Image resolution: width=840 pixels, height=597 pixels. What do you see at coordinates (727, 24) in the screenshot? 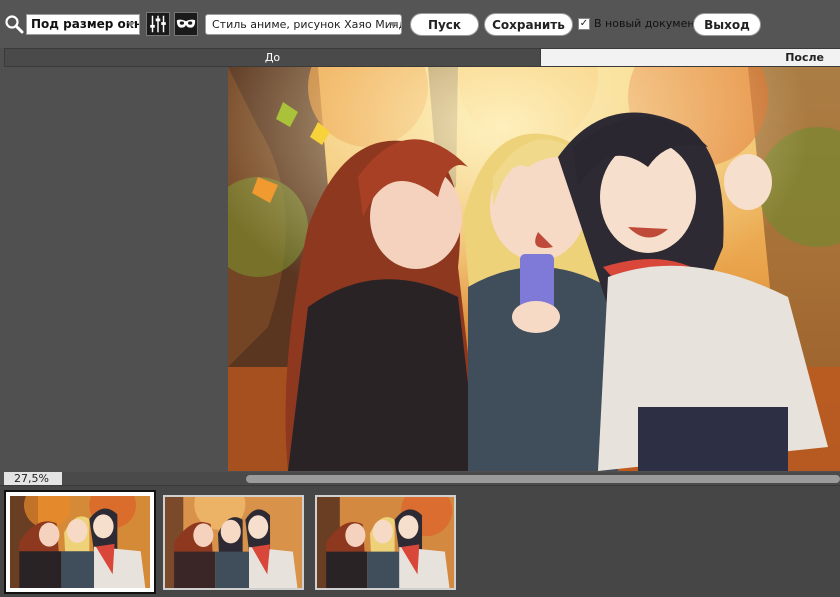
I see `exit-button: Выход` at bounding box center [727, 24].